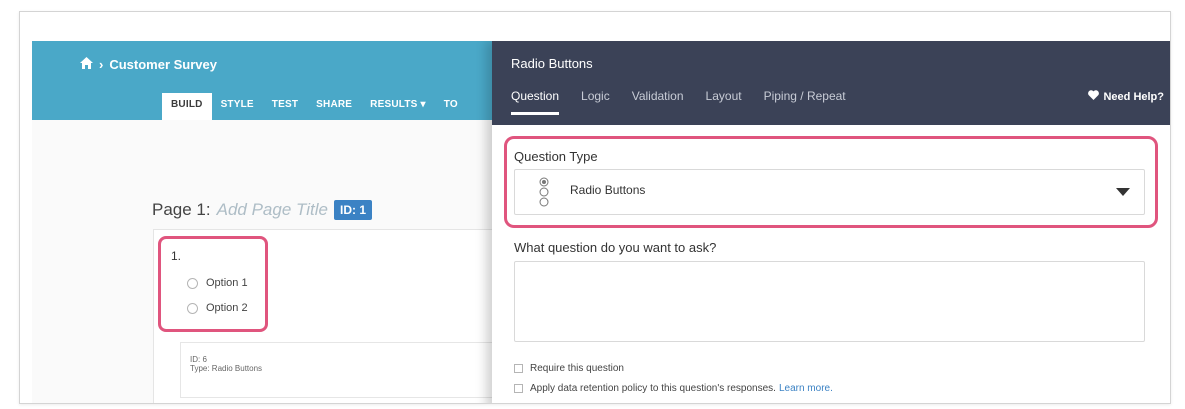 The image size is (1185, 409). Describe the element at coordinates (346, 370) in the screenshot. I see `question-info-box: ID: 6 Type: Radio Buttons` at that location.